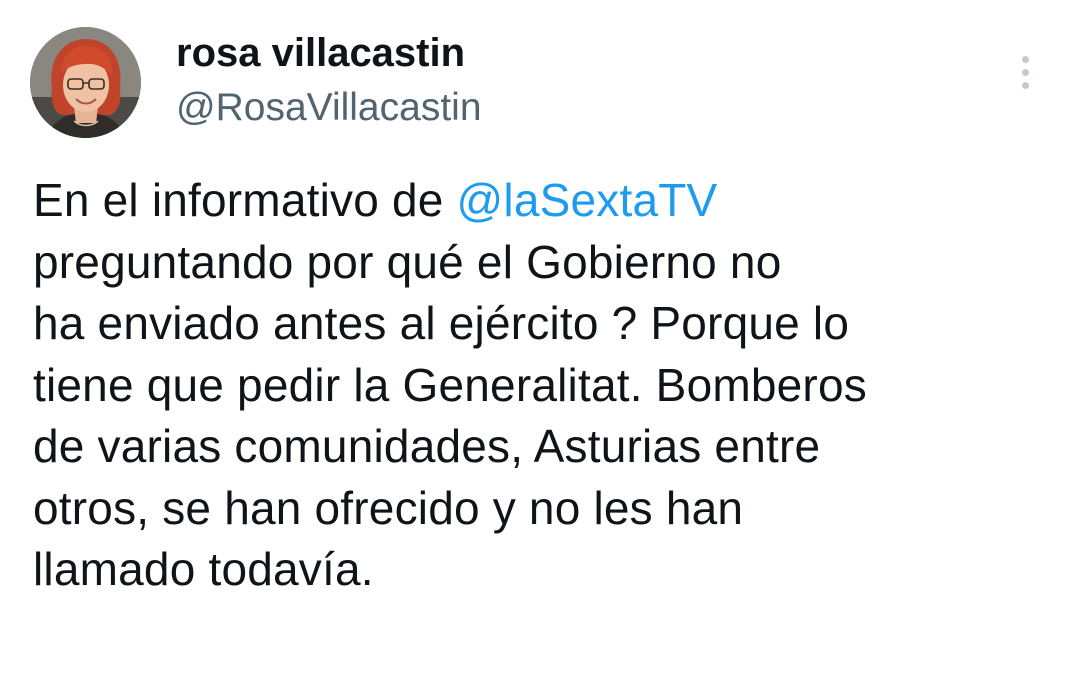  What do you see at coordinates (450, 384) in the screenshot?
I see `tweet-text-line: tiene que pedir la Generalitat. Bomberos` at bounding box center [450, 384].